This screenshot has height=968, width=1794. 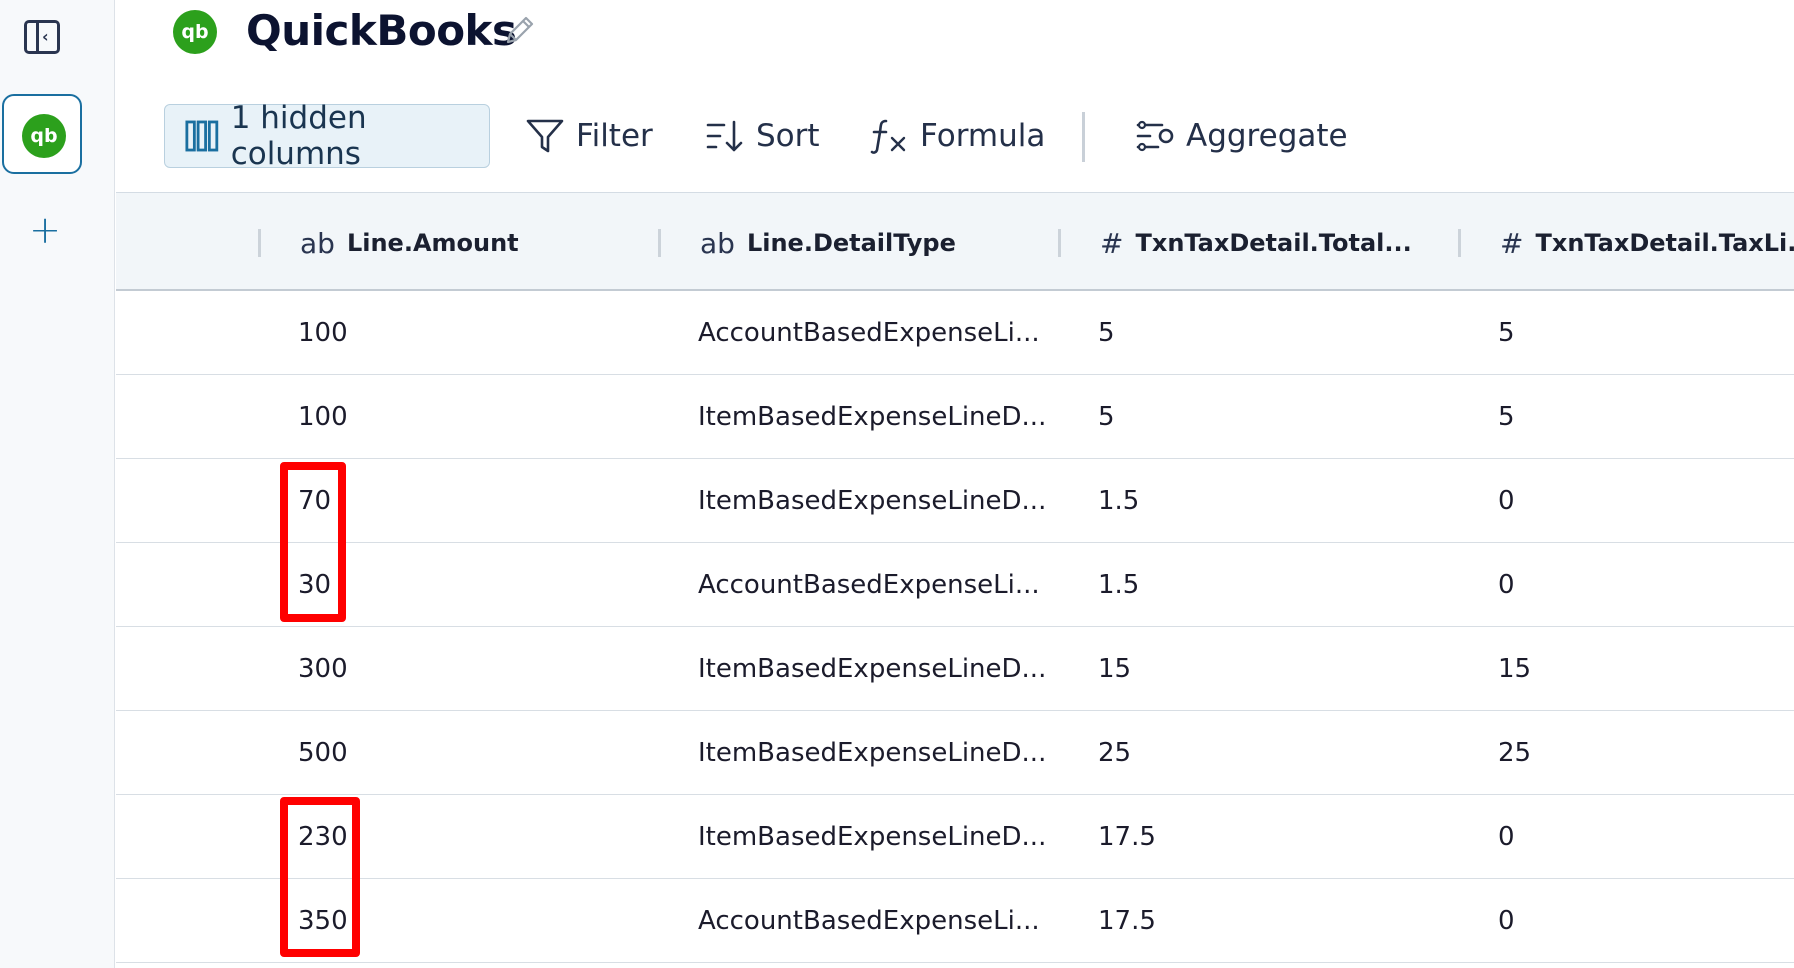 I want to click on table-row: 350 AccountBasedExpenseLi... 17.5 0, so click(x=955, y=921).